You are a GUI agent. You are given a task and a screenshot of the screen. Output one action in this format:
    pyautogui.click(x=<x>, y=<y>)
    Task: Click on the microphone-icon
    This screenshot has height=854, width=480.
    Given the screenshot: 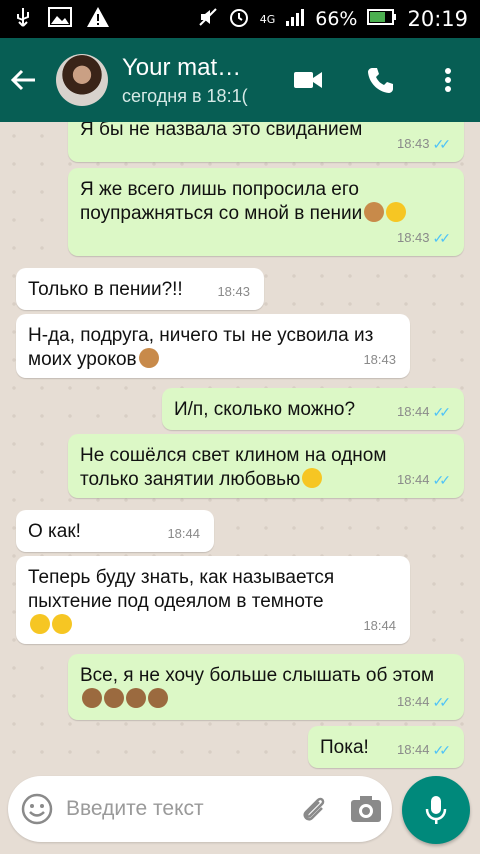 What is the action you would take?
    pyautogui.click(x=436, y=810)
    